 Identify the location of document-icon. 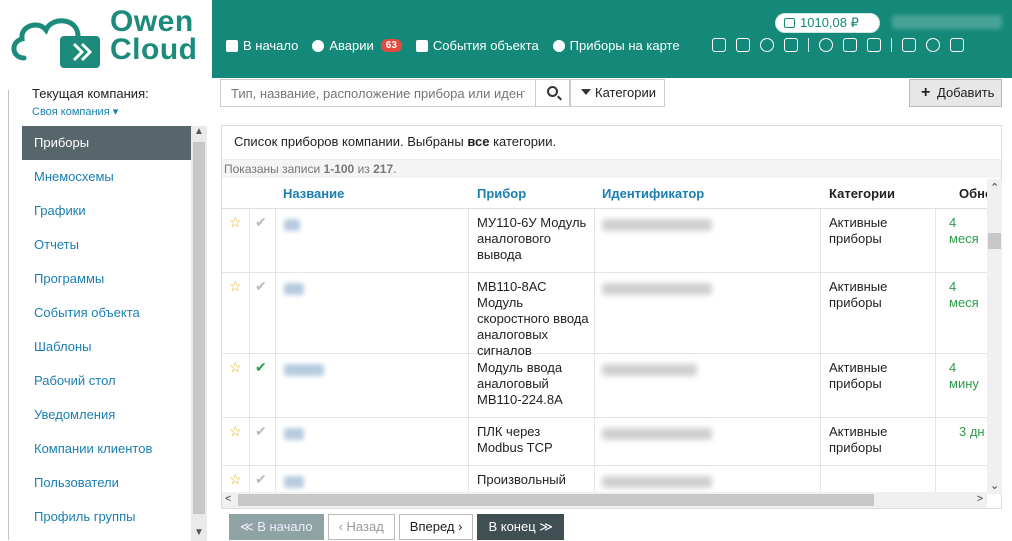
(719, 45).